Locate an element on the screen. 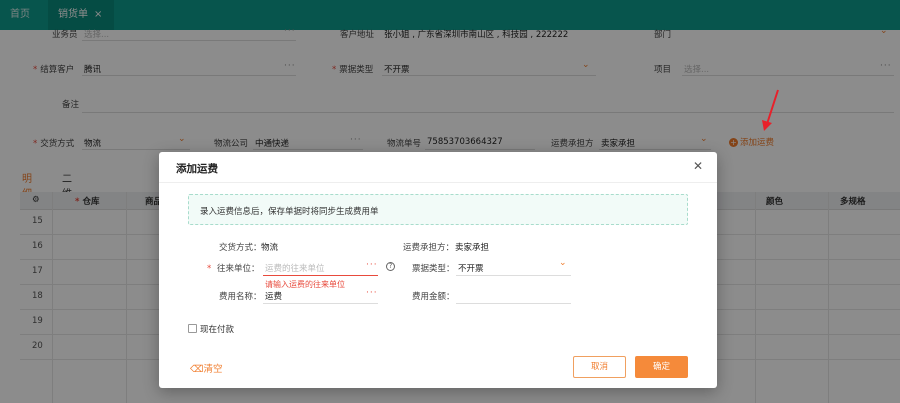 The image size is (900, 403). modal-delivery-method-label: 交货方式： is located at coordinates (240, 248).